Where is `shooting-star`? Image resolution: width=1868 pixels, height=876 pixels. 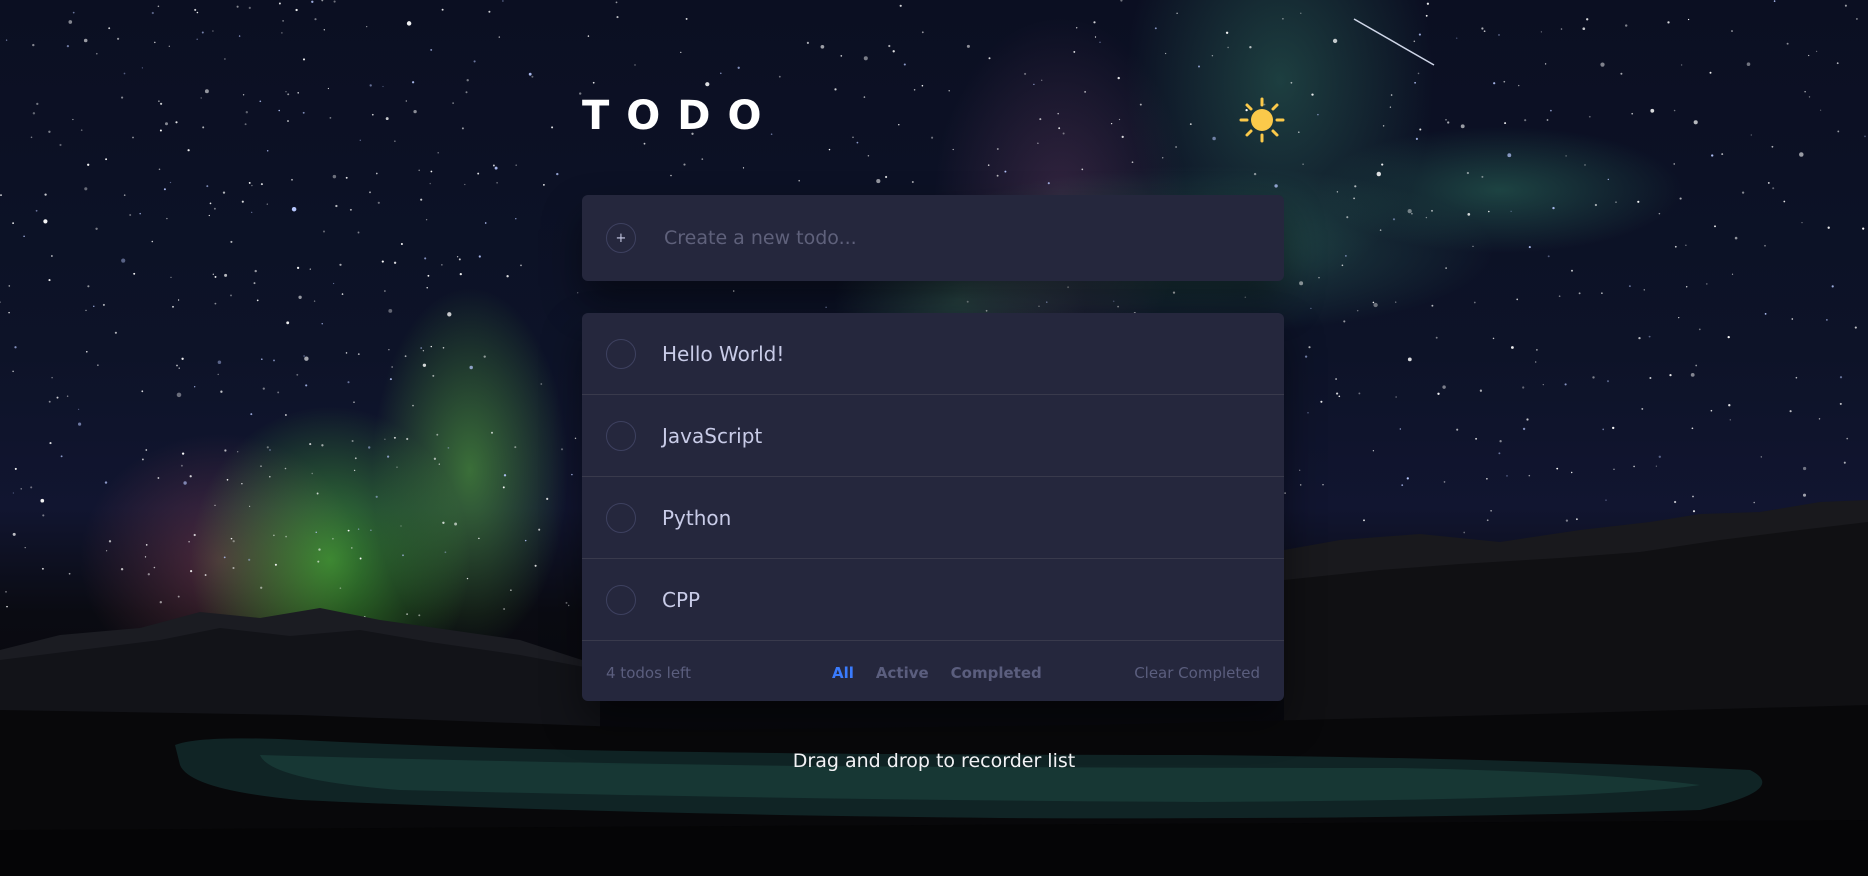 shooting-star is located at coordinates (1394, 42).